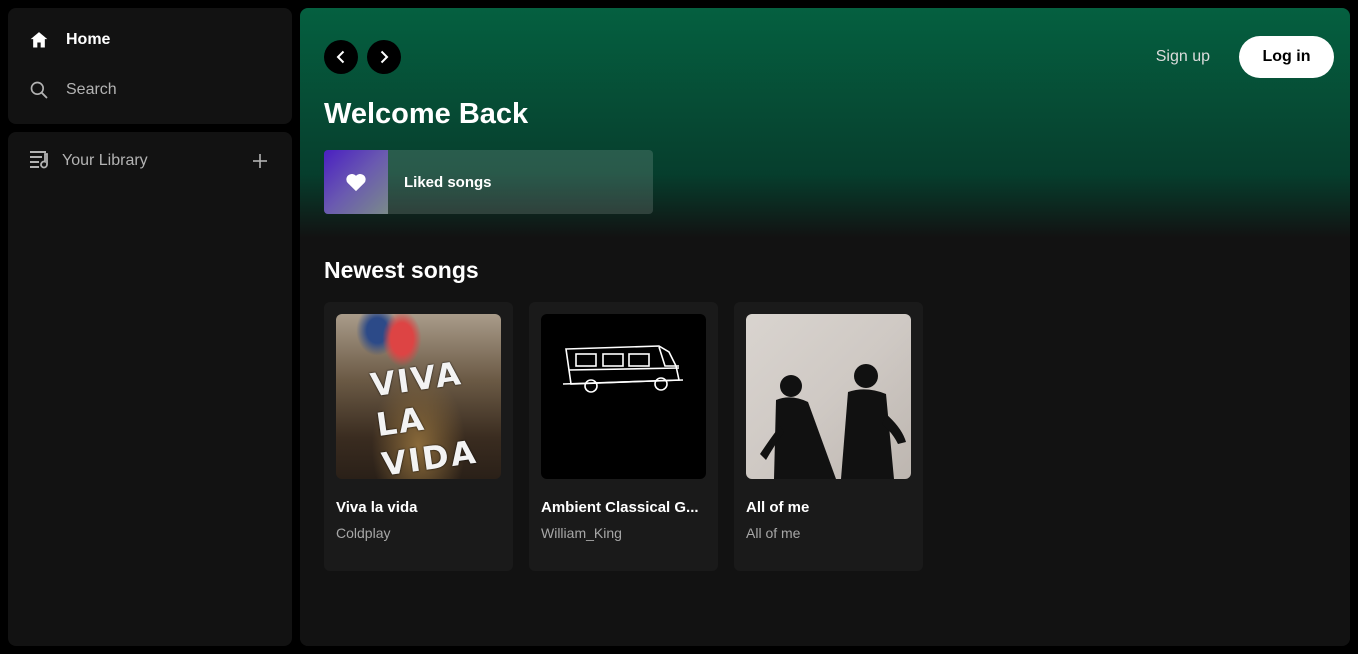 This screenshot has width=1358, height=654. I want to click on page-title: Welcome Back, so click(426, 114).